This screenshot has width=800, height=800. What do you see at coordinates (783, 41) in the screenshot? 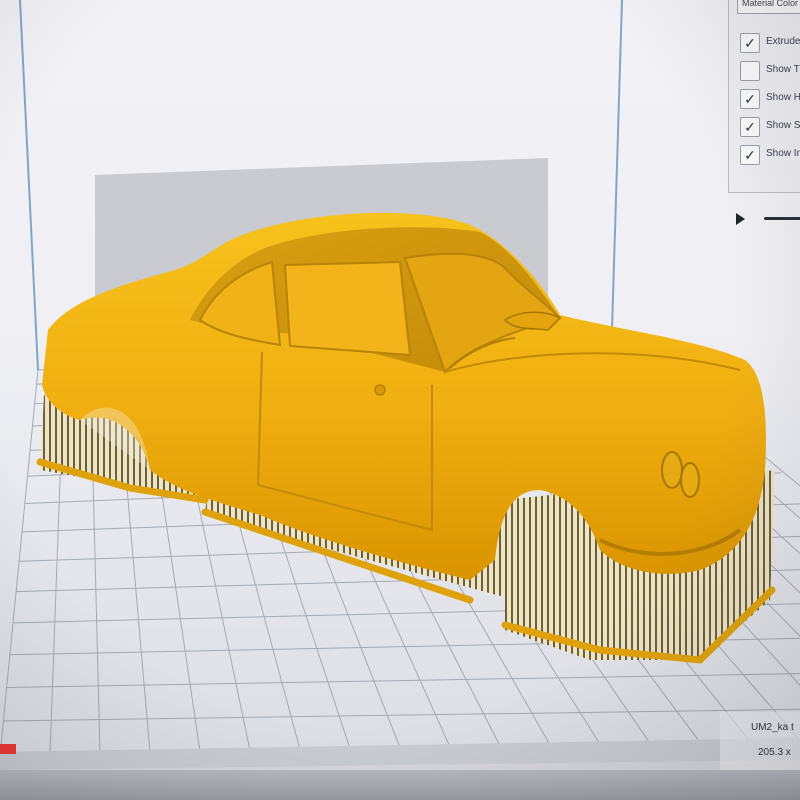
I see `option-label: Extruder` at bounding box center [783, 41].